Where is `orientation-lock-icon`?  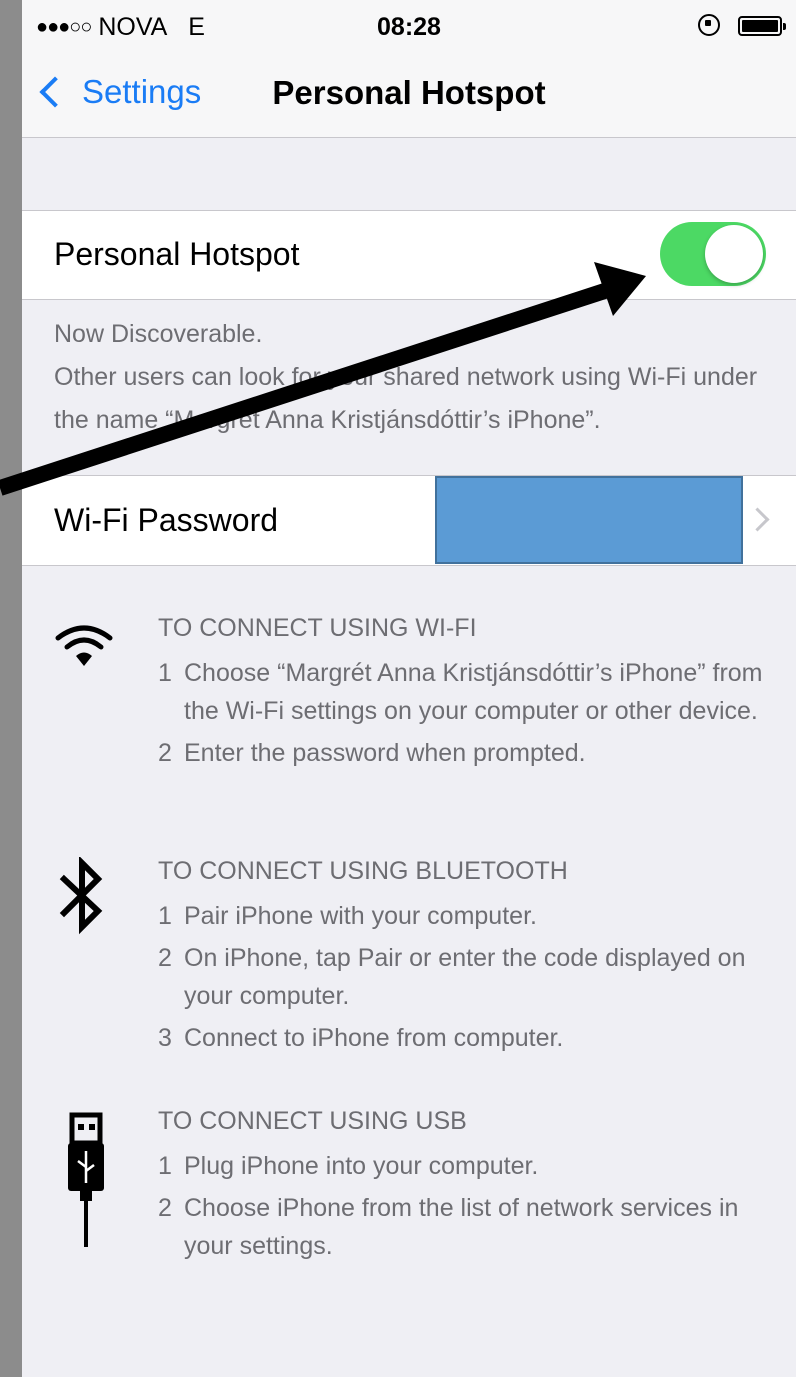 orientation-lock-icon is located at coordinates (709, 25).